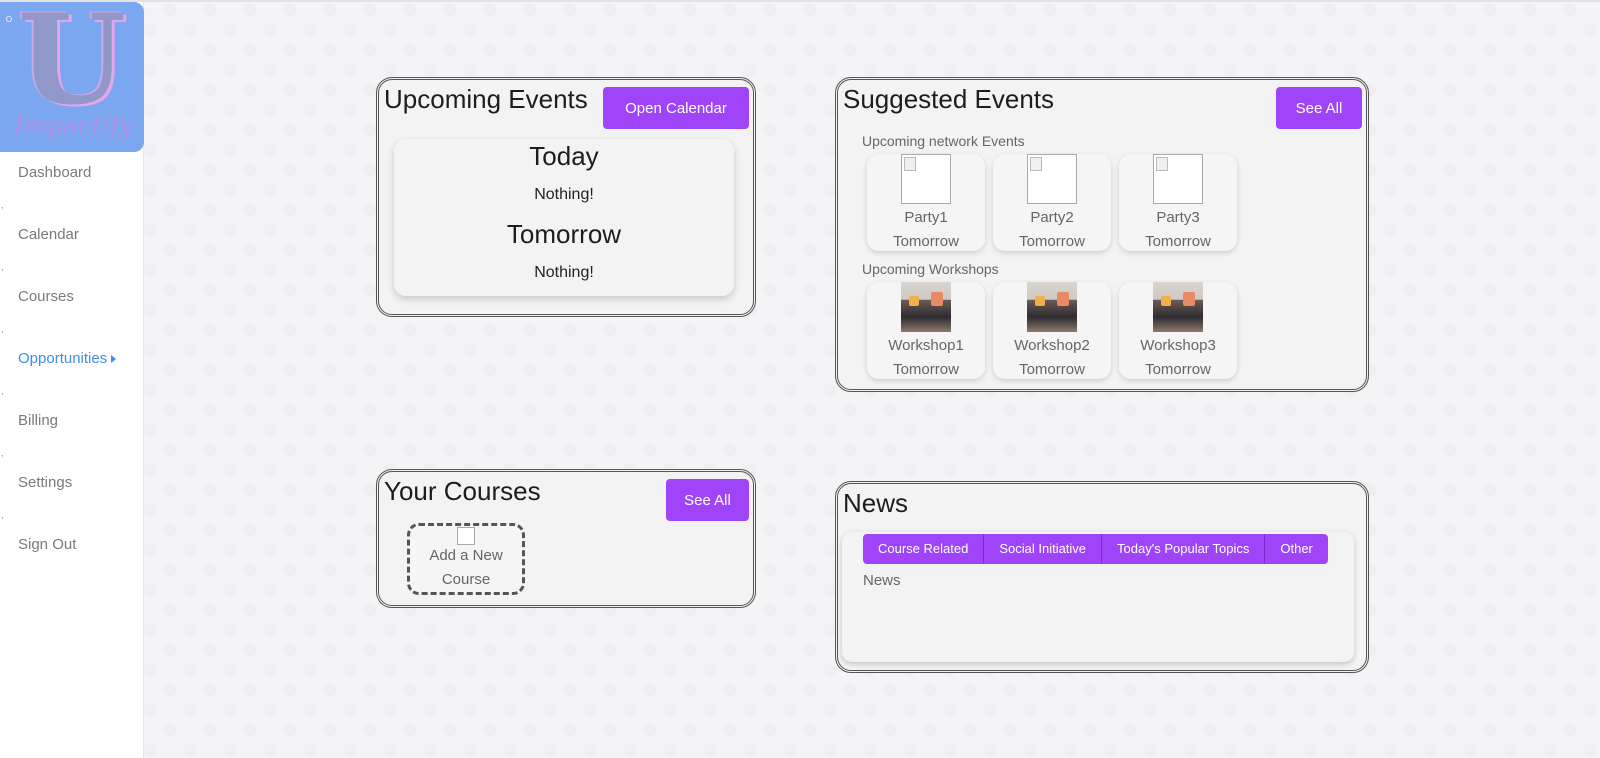  What do you see at coordinates (45, 482) in the screenshot?
I see `sidebar-item-label: Settings` at bounding box center [45, 482].